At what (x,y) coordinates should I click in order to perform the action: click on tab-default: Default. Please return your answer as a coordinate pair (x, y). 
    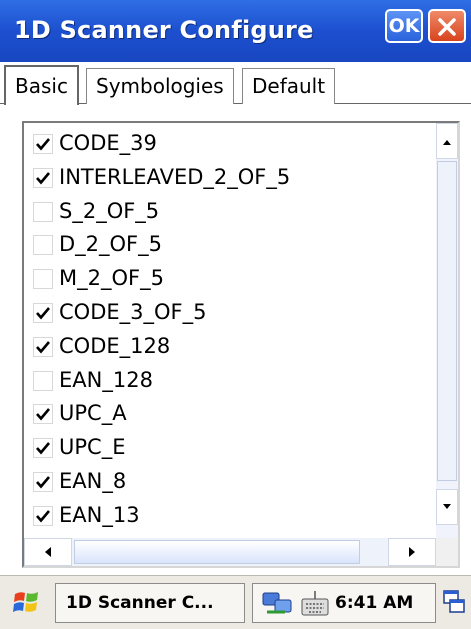
    Looking at the image, I should click on (289, 86).